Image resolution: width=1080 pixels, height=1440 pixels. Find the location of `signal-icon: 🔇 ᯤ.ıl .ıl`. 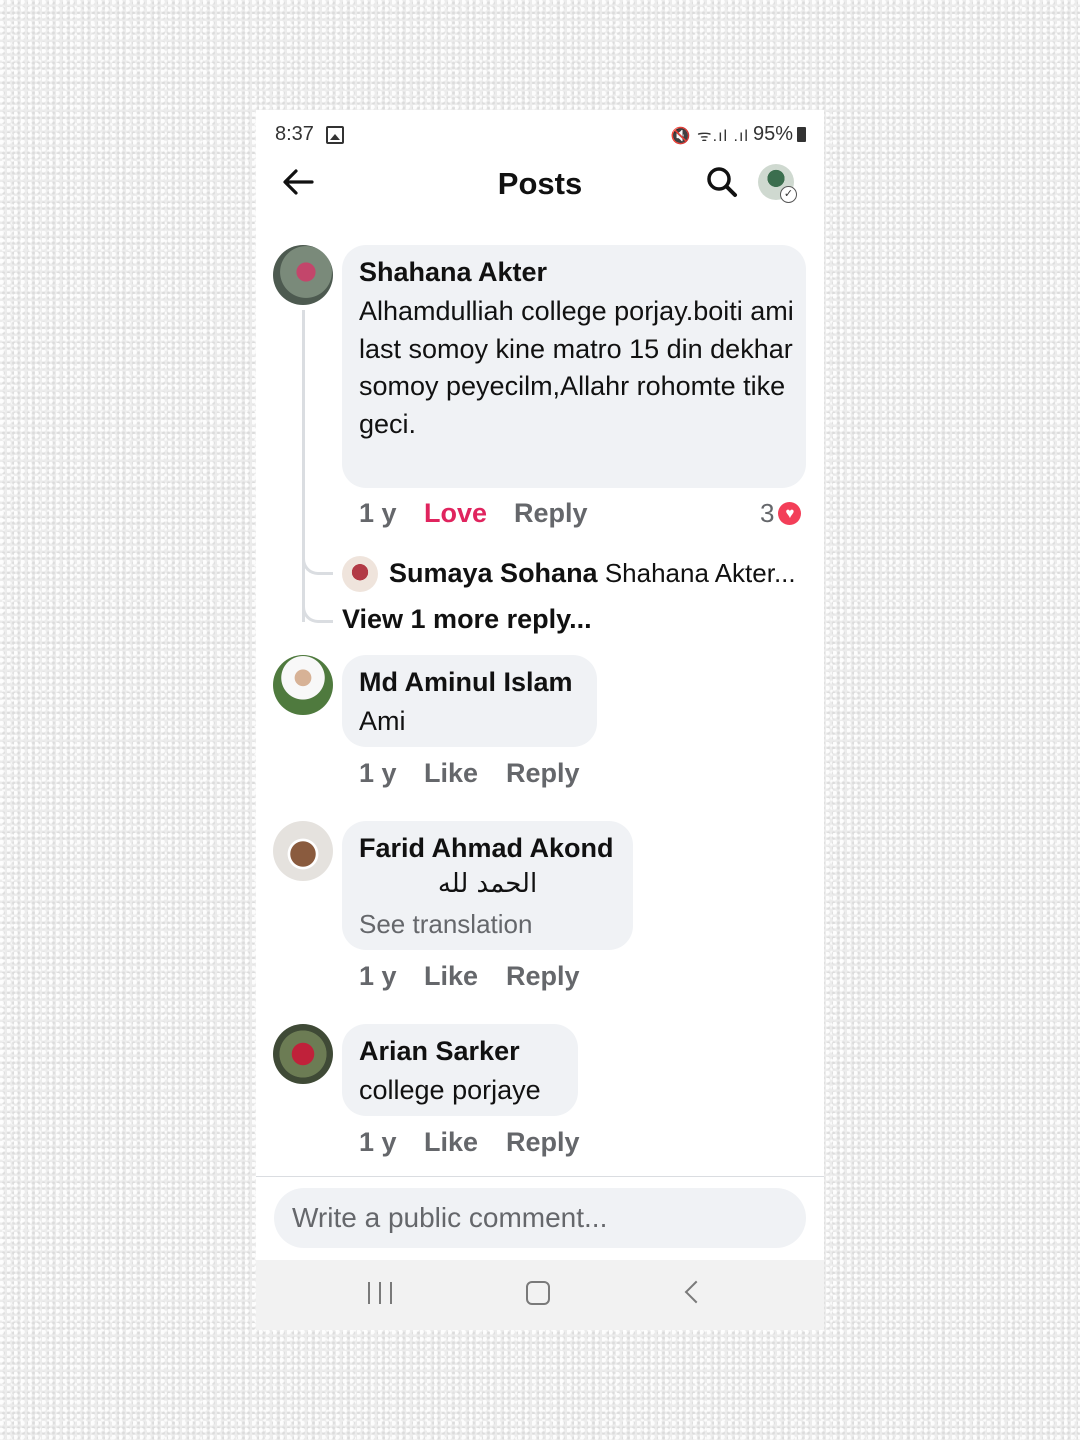

signal-icon: 🔇 ᯤ.ıl .ıl is located at coordinates (709, 136).